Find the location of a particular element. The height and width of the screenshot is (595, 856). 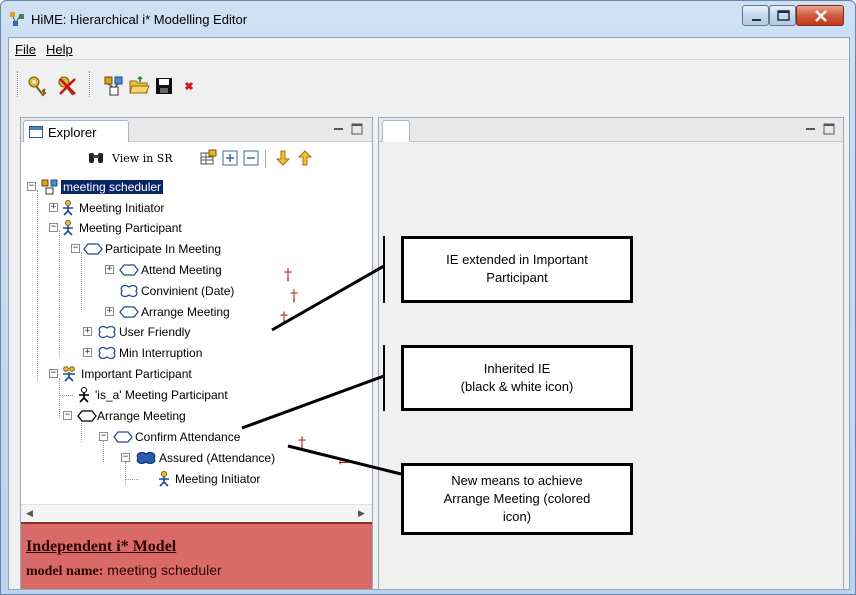

binoculars-icon is located at coordinates (96, 158).